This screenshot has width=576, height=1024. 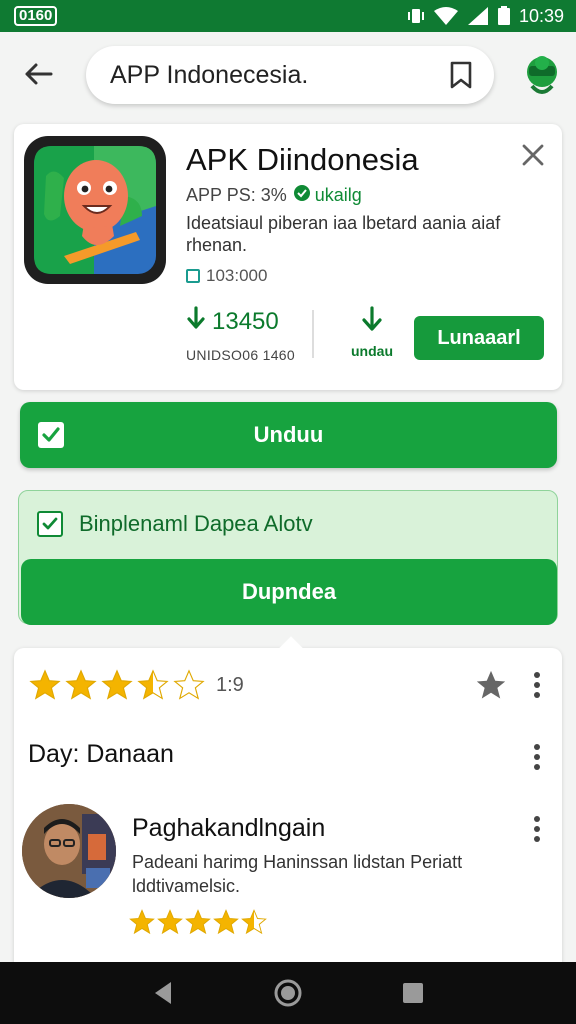 What do you see at coordinates (38, 74) in the screenshot?
I see `back-arrow-icon` at bounding box center [38, 74].